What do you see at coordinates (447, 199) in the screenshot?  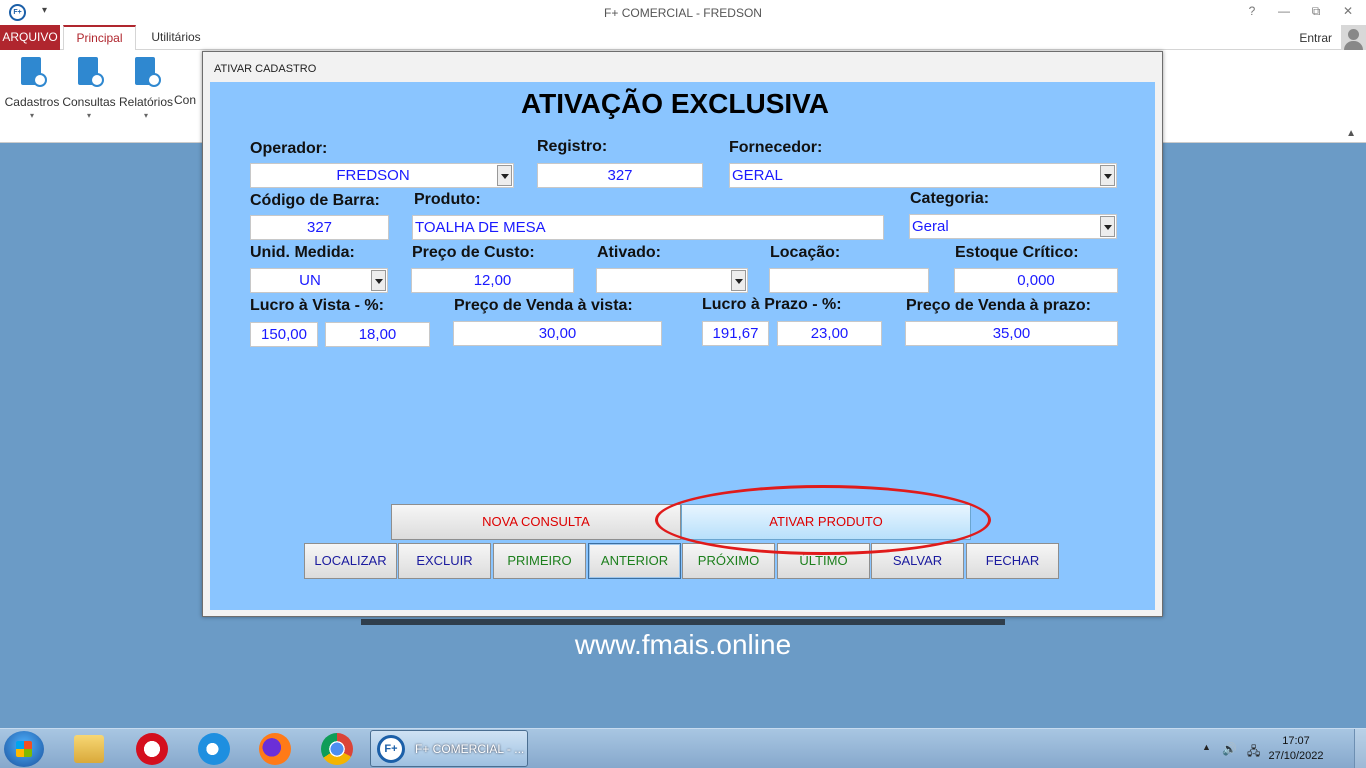 I see `produto-label: Produto:` at bounding box center [447, 199].